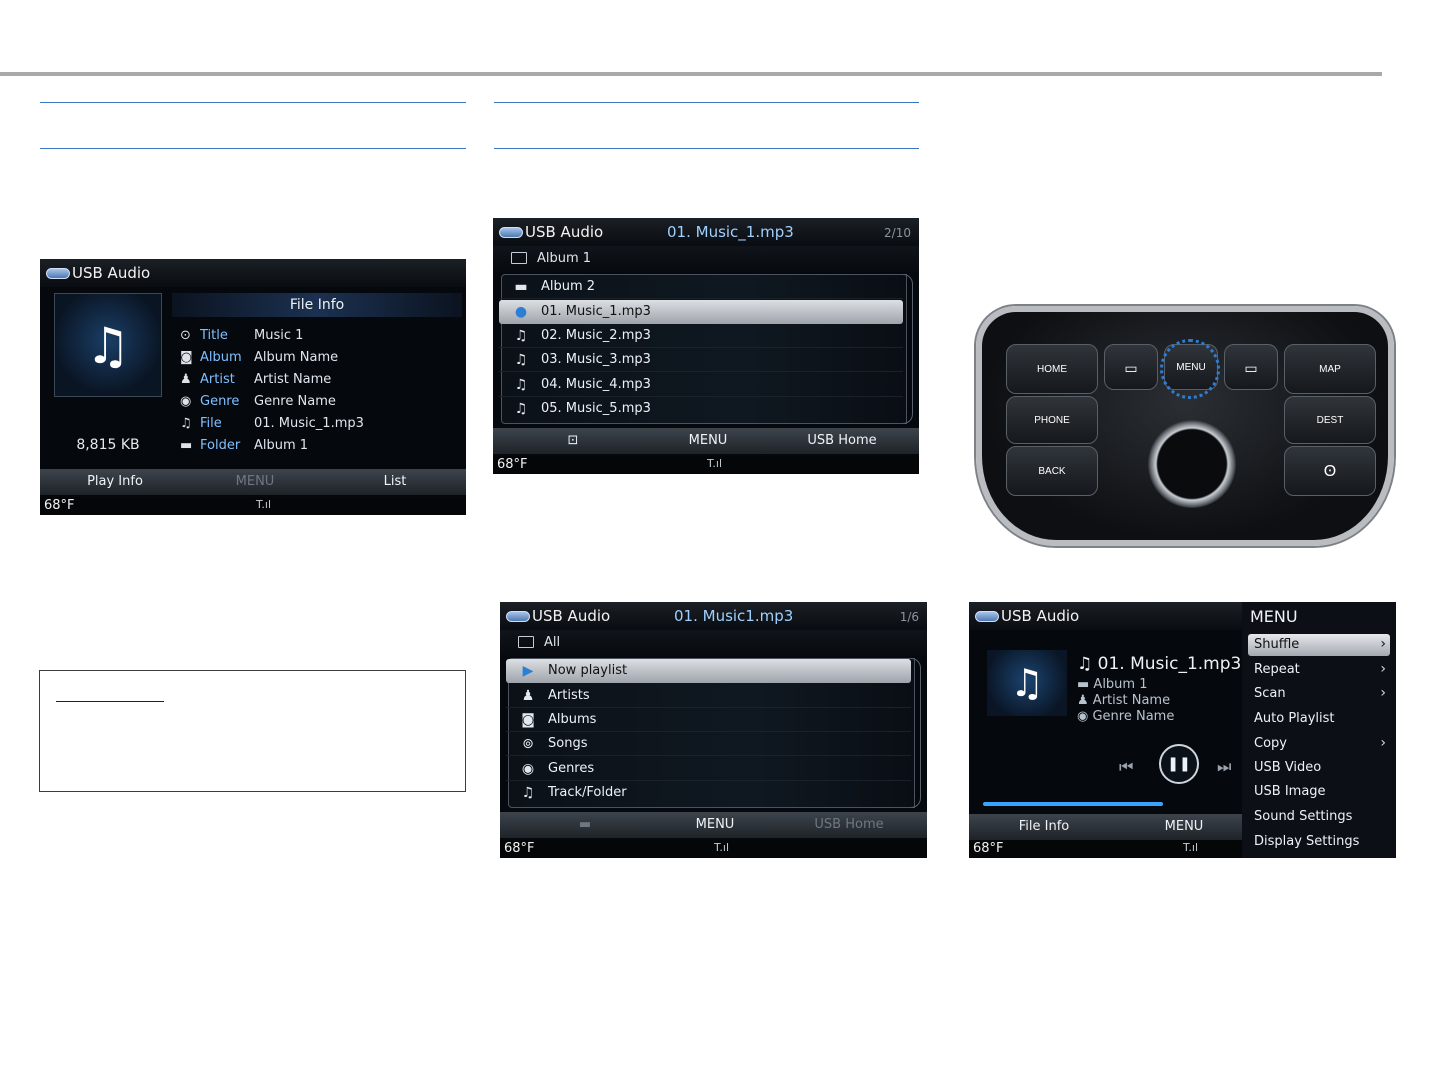 This screenshot has width=1440, height=1080. I want to click on screen-left-button: ▭, so click(1131, 367).